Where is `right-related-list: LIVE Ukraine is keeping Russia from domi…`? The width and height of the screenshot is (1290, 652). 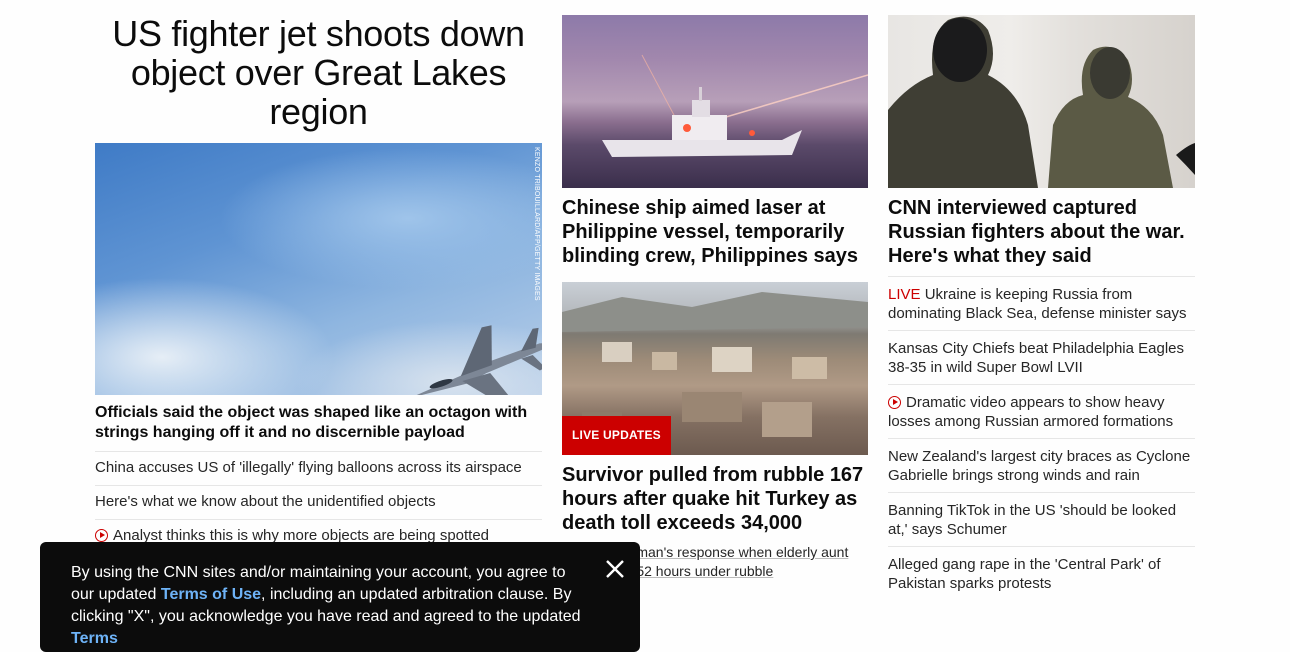
right-related-list: LIVE Ukraine is keeping Russia from domi… is located at coordinates (1041, 438).